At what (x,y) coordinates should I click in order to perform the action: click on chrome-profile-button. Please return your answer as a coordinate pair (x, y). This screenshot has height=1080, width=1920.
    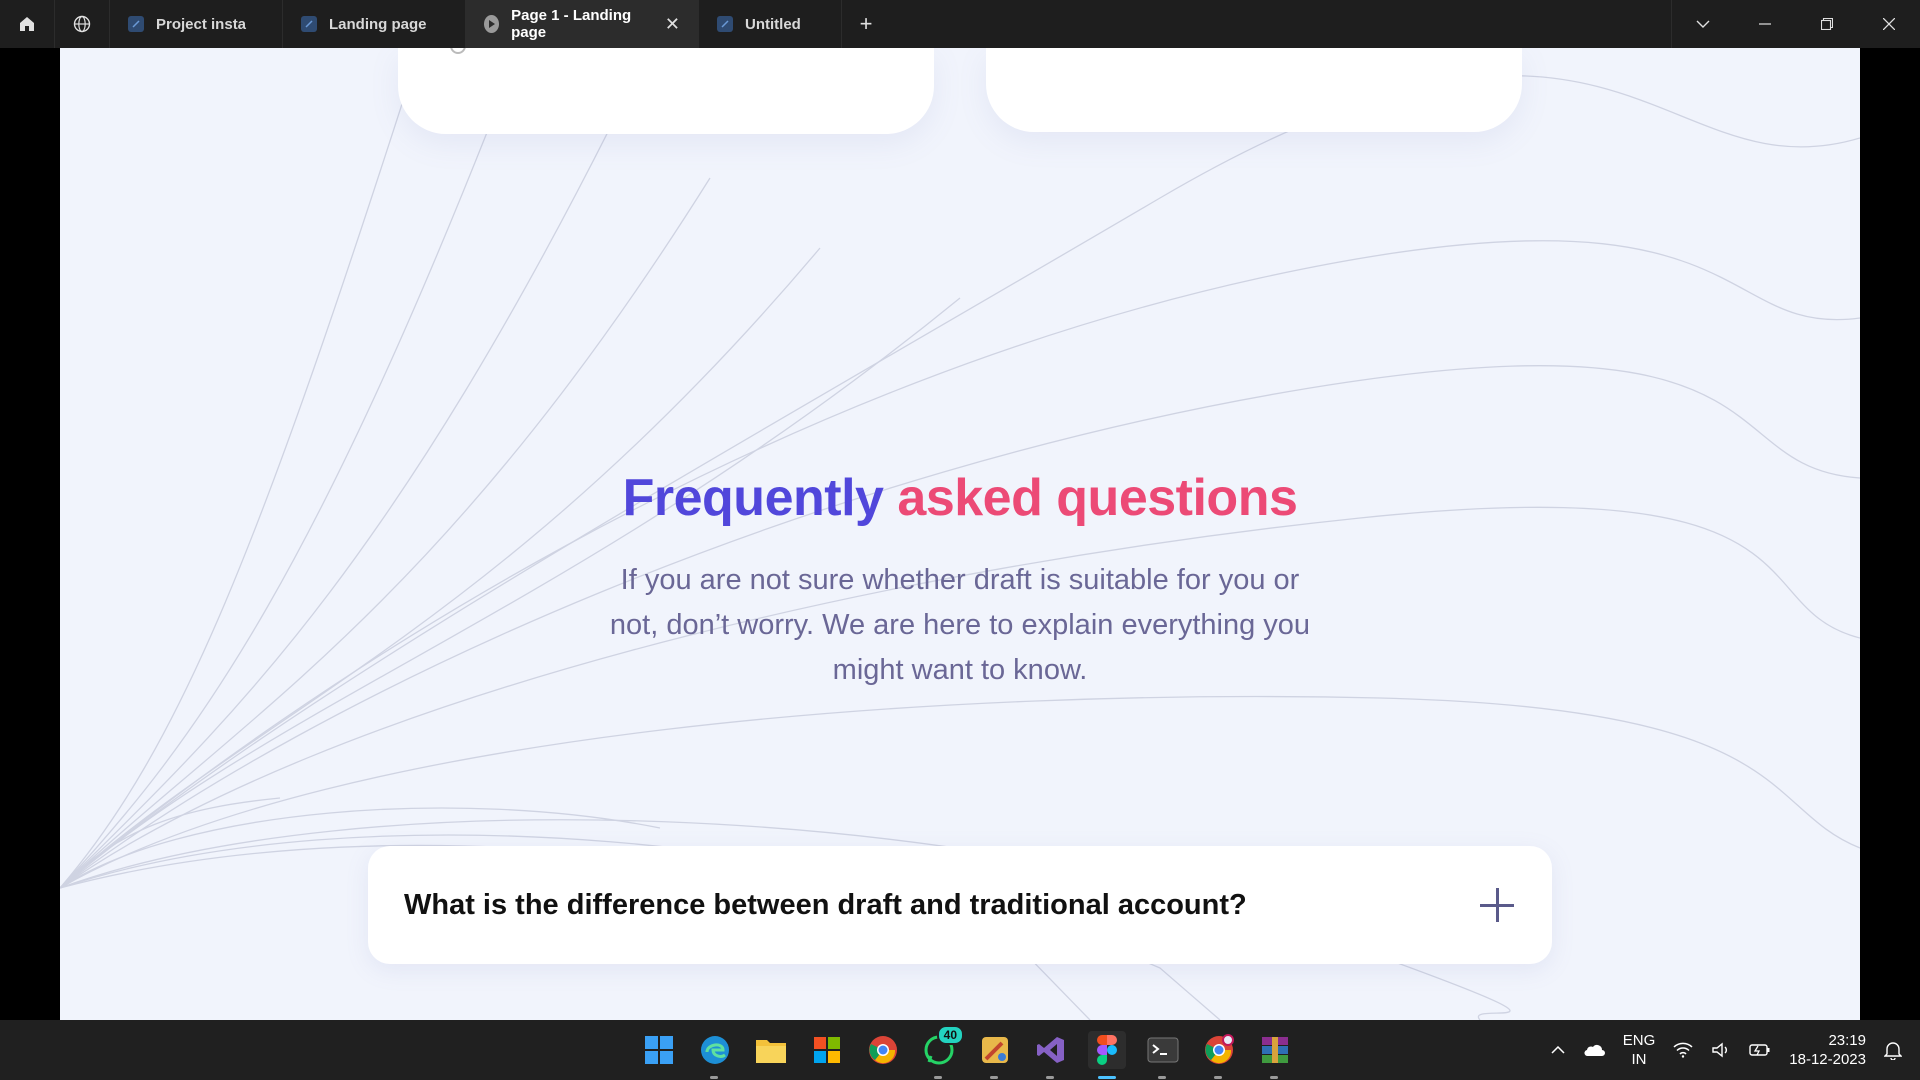
    Looking at the image, I should click on (1219, 1055).